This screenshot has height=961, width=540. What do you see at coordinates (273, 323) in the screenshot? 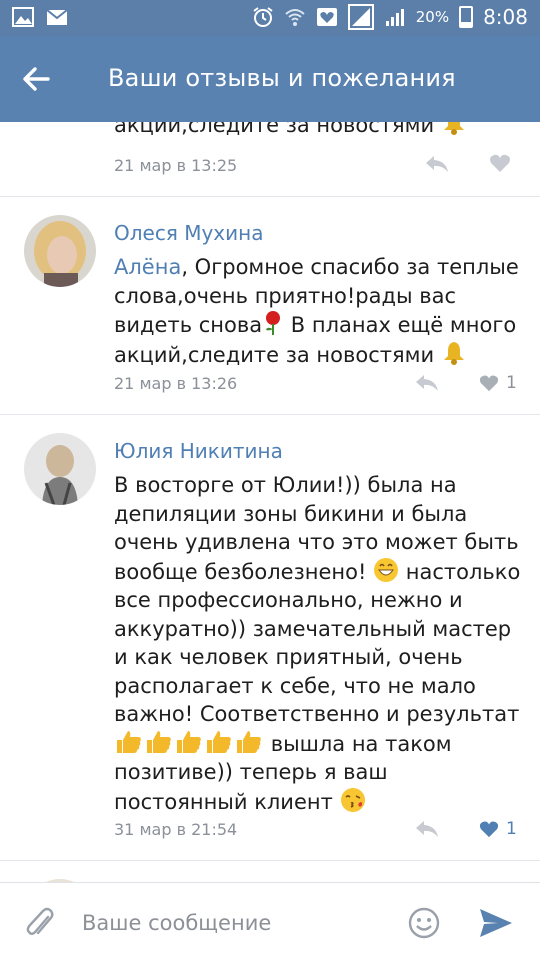
I see `rose-emoji-icon` at bounding box center [273, 323].